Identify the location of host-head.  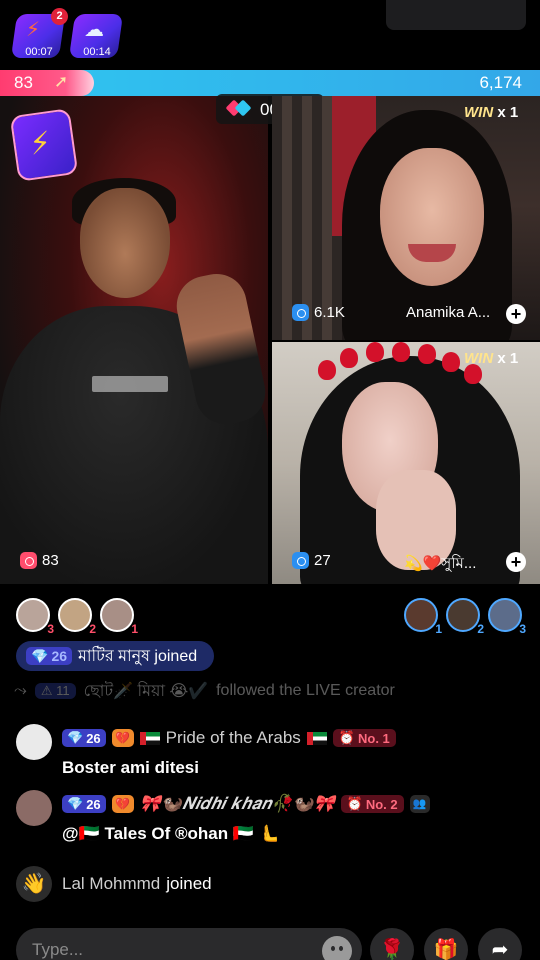
(125, 243).